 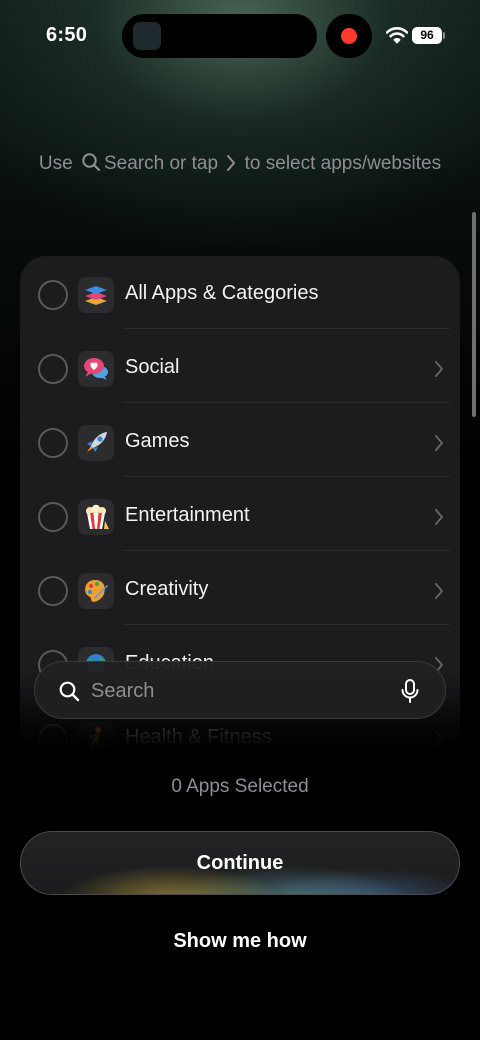 I want to click on battery-level: 96, so click(x=427, y=35).